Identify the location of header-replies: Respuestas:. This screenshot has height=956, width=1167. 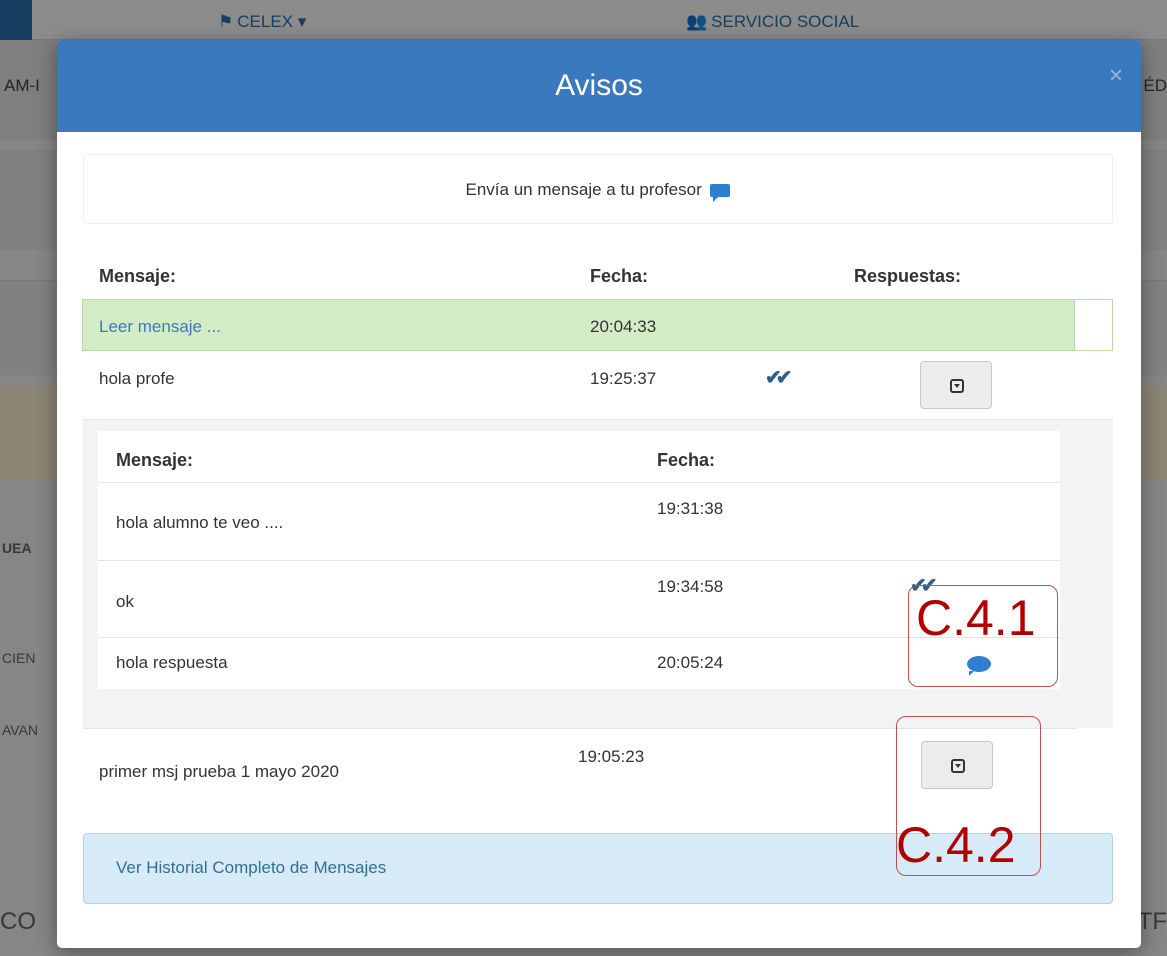
(908, 276).